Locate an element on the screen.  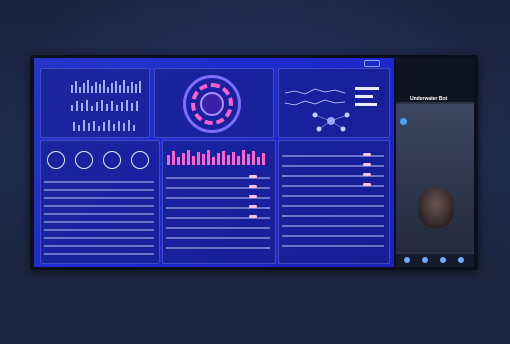
dashboard-card-bottom-right is located at coordinates (334, 202).